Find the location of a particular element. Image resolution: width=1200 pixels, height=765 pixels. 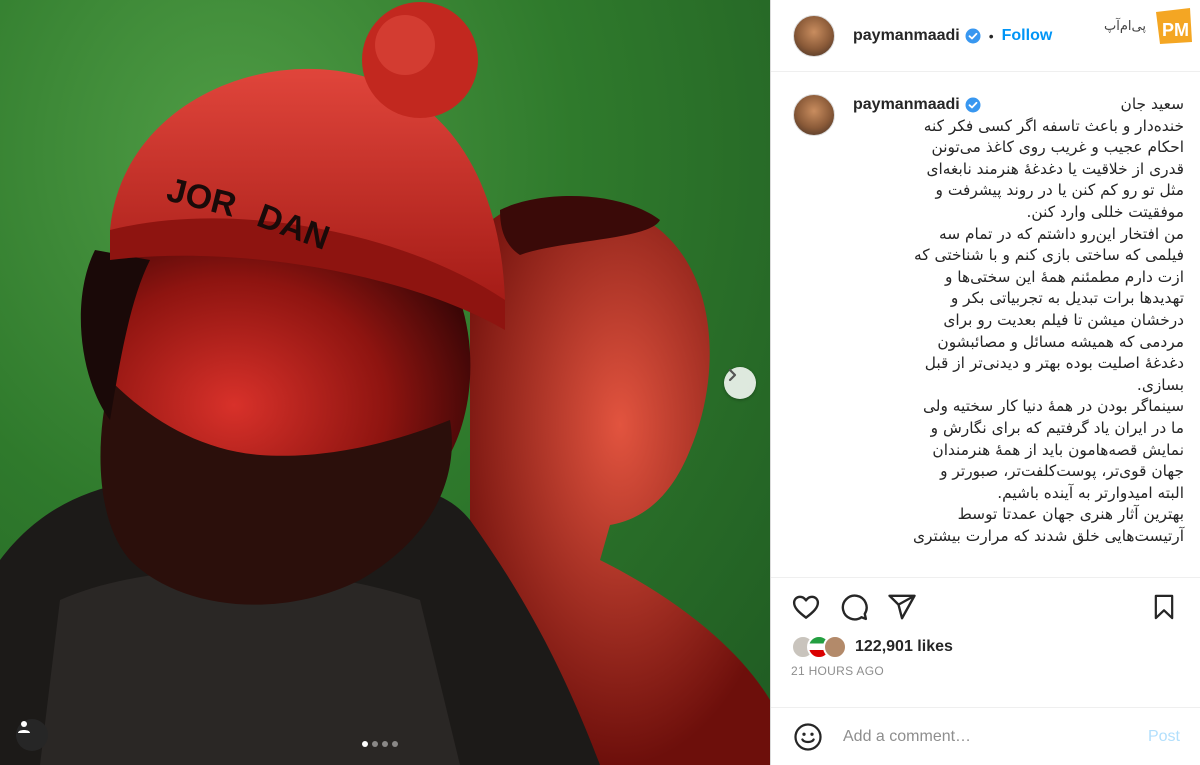

caption-greeting: سعید جان is located at coordinates (1152, 104).